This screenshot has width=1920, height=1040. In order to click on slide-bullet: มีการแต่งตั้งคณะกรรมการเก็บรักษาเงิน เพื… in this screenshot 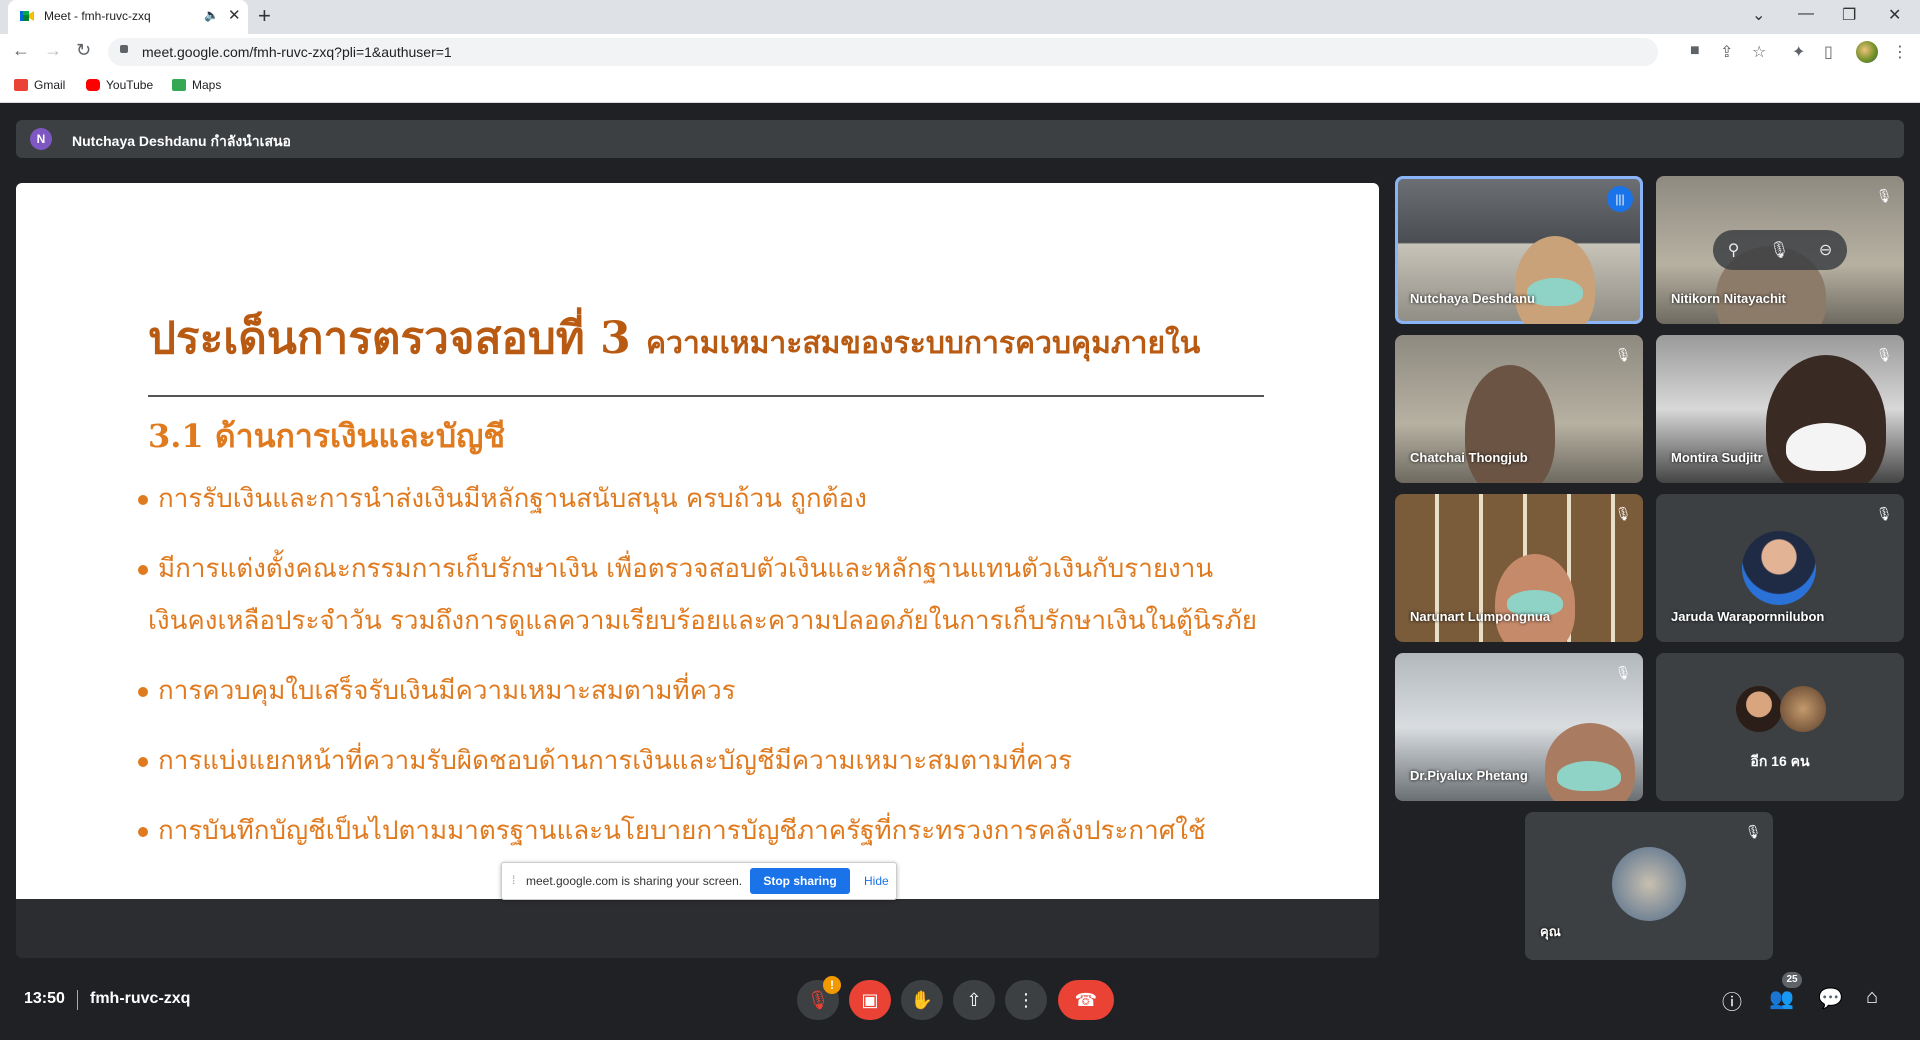, I will do `click(675, 569)`.